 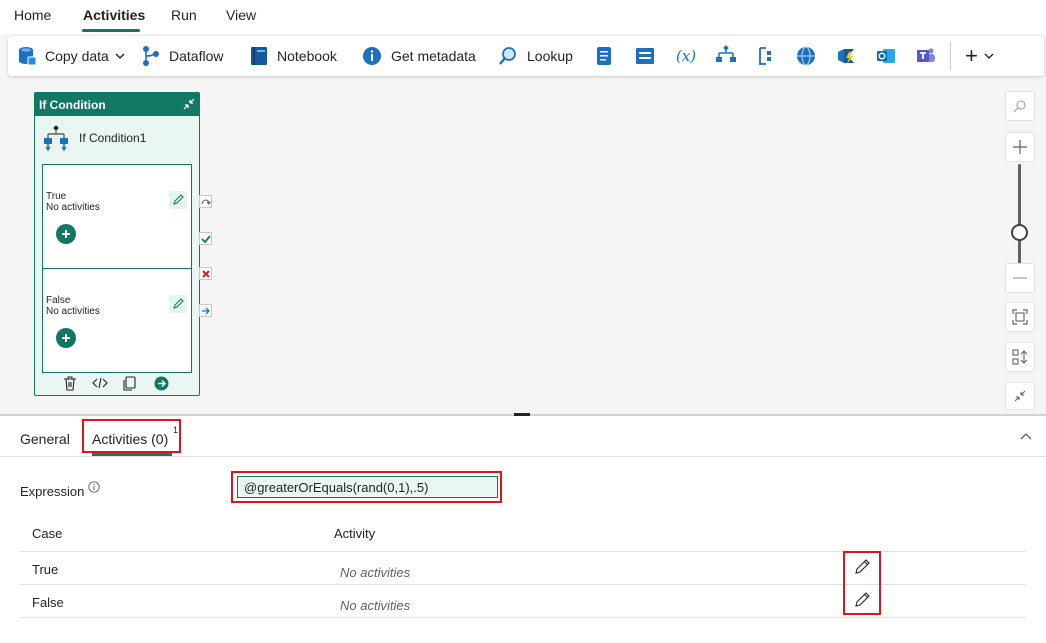 I want to click on notebook-button: Notebook, so click(x=293, y=56).